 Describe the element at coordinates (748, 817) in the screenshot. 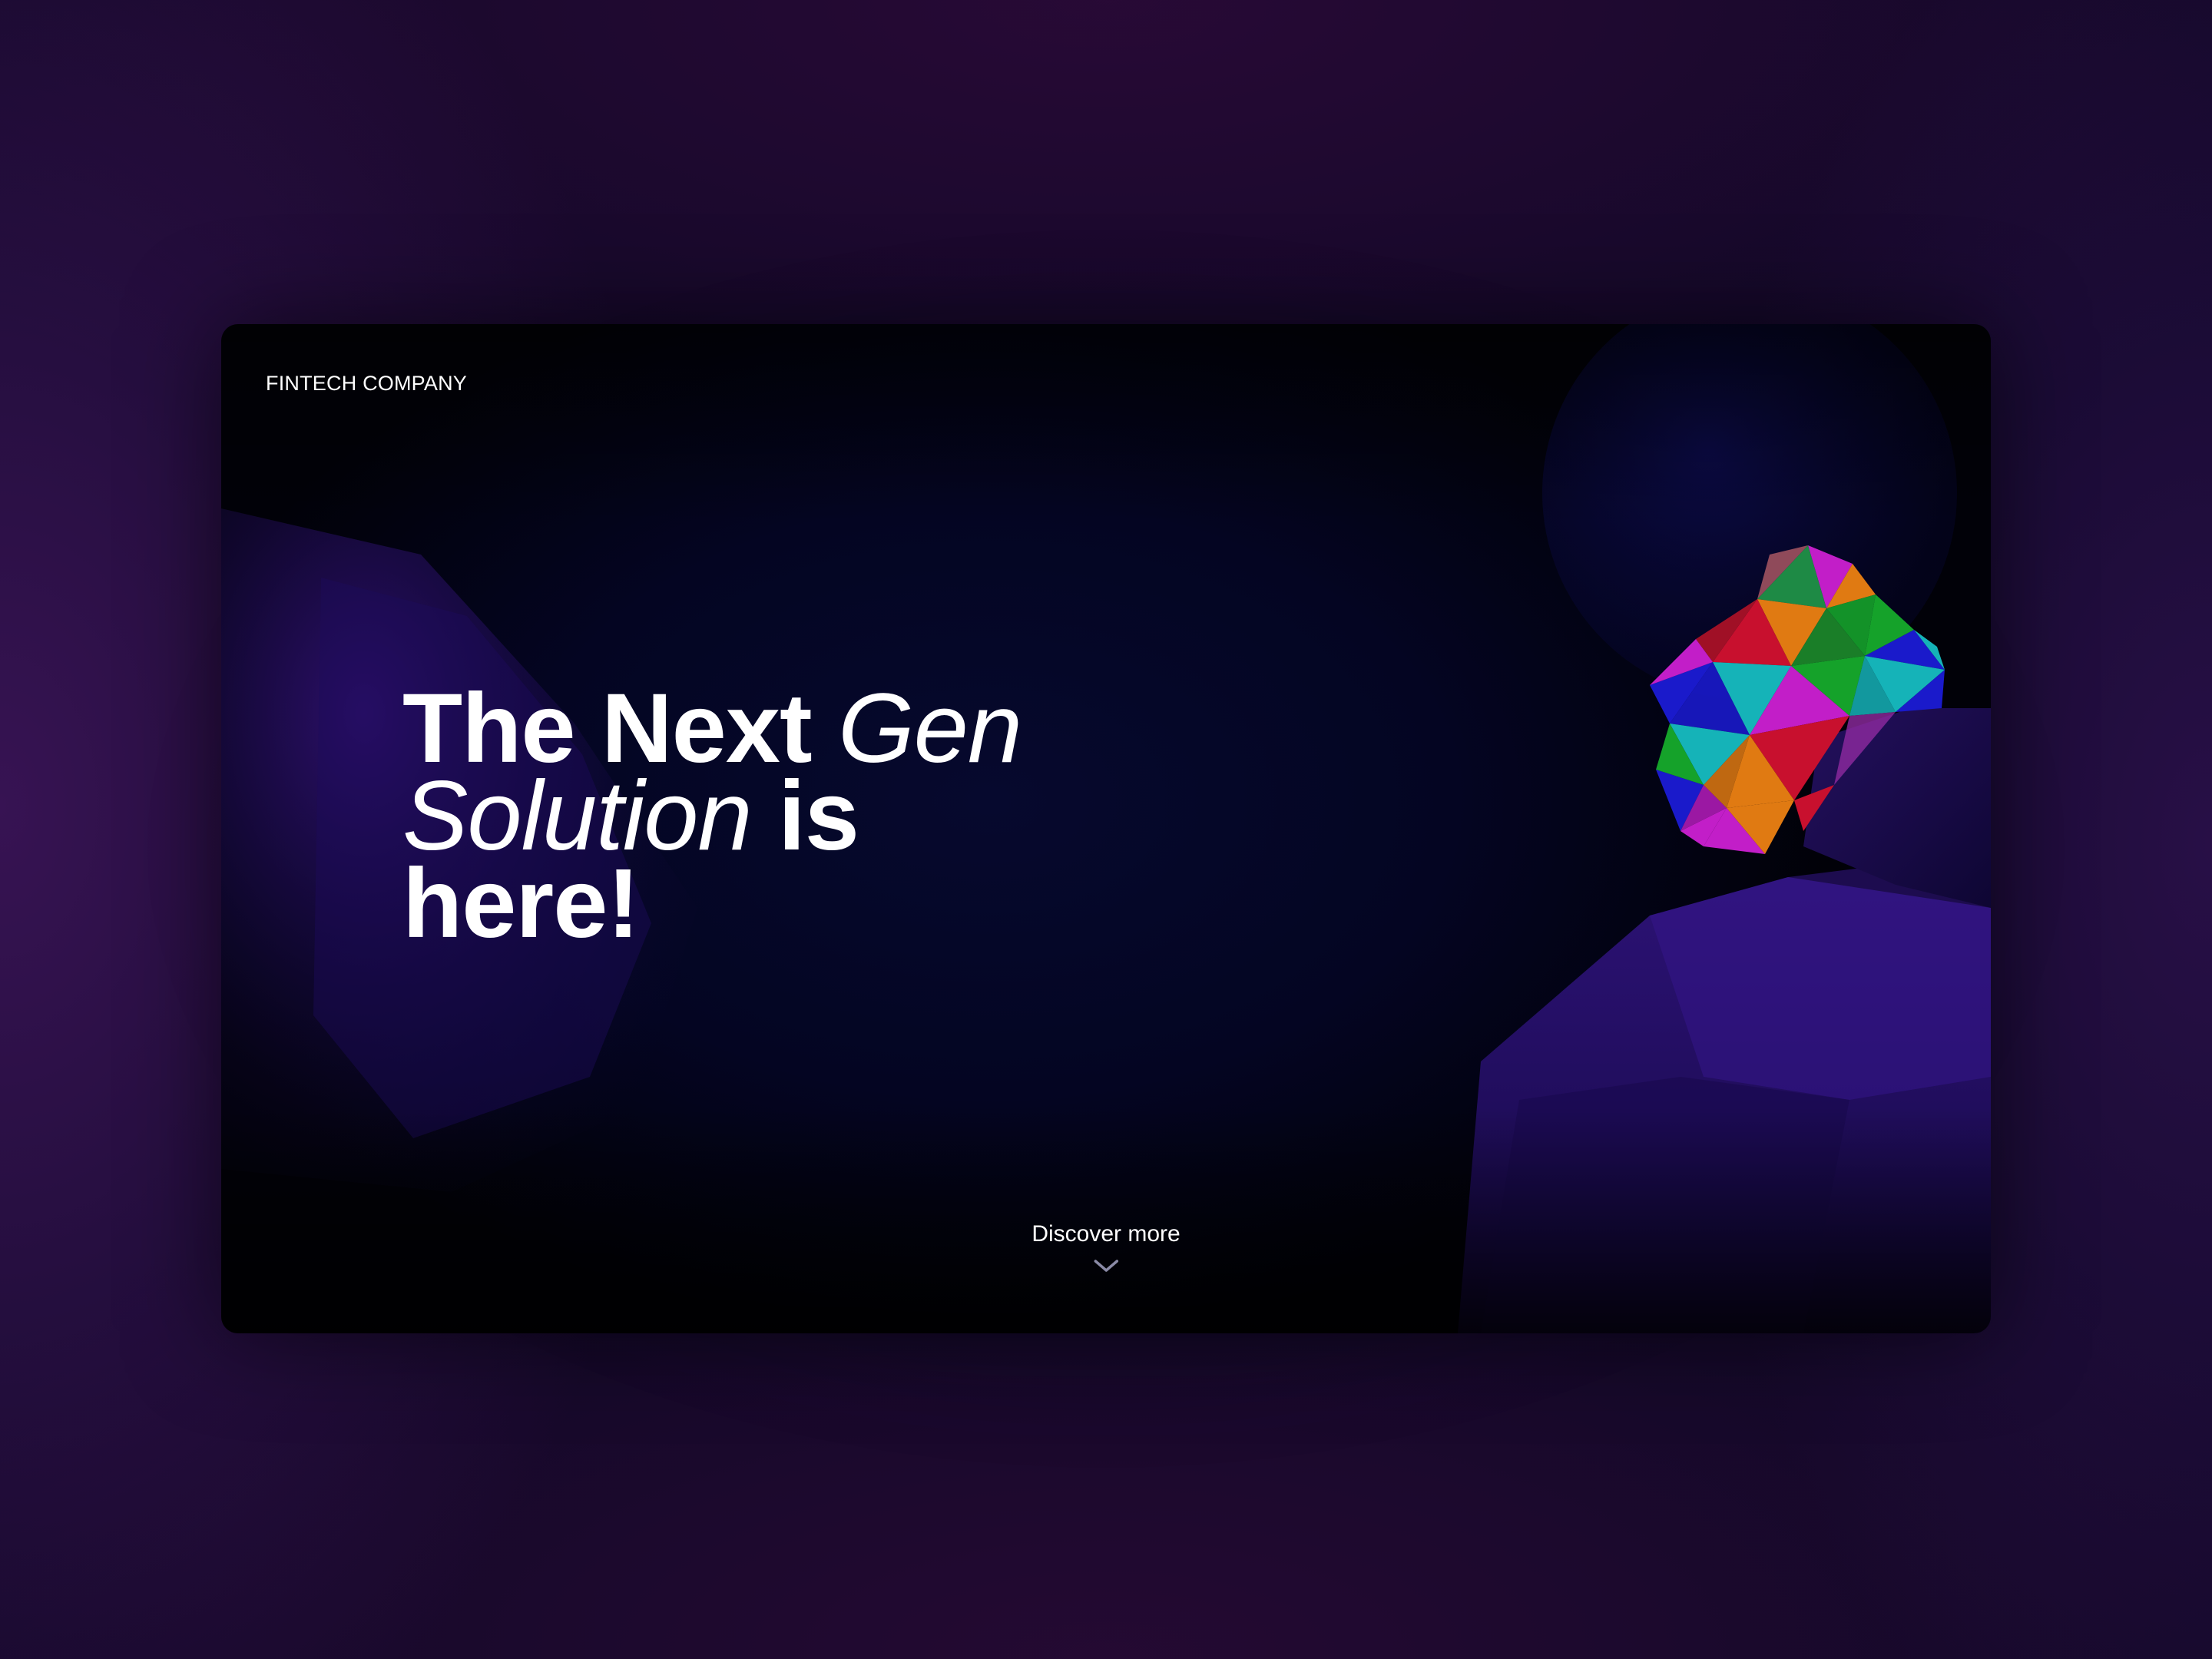

I see `hero-headline: The Next Gen Solution is here!` at that location.